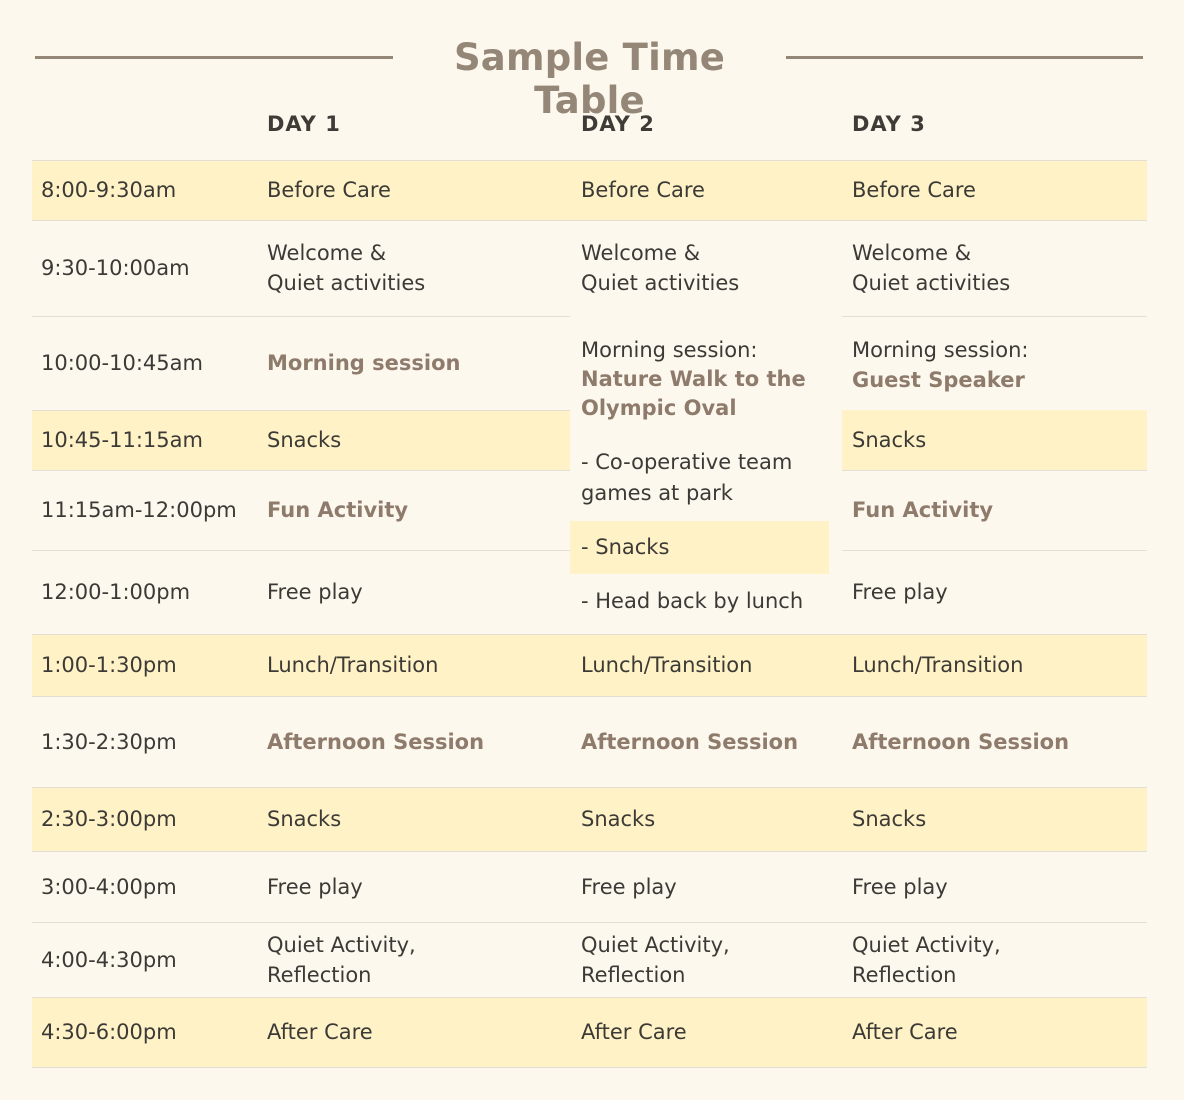 The width and height of the screenshot is (1184, 1100). What do you see at coordinates (109, 741) in the screenshot?
I see `time-cell: 1:30-2:30pm` at bounding box center [109, 741].